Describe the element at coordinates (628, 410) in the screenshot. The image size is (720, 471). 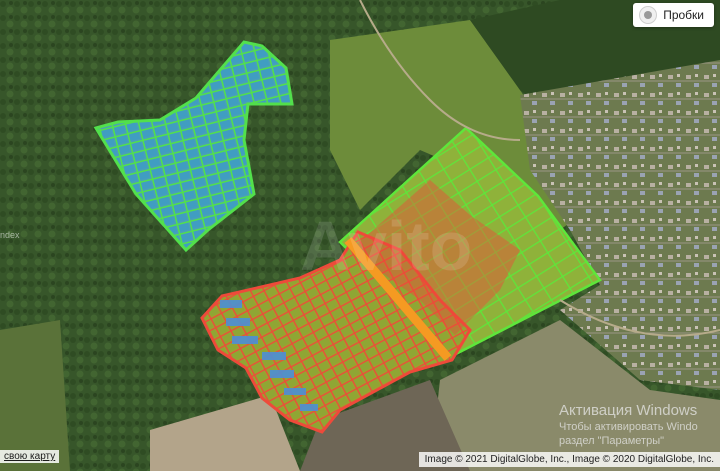
I see `activation-title: Активация Windows` at that location.